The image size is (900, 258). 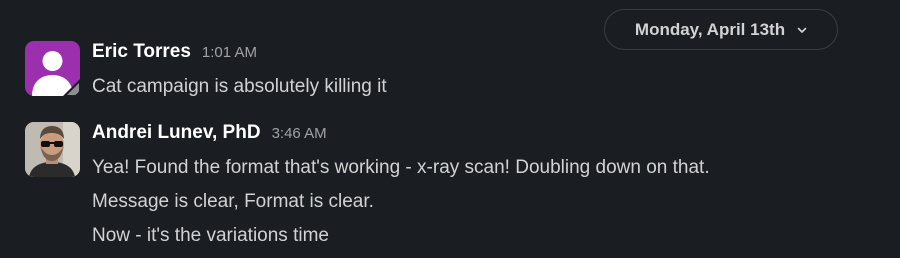 What do you see at coordinates (71, 87) in the screenshot?
I see `presence-status-icon` at bounding box center [71, 87].